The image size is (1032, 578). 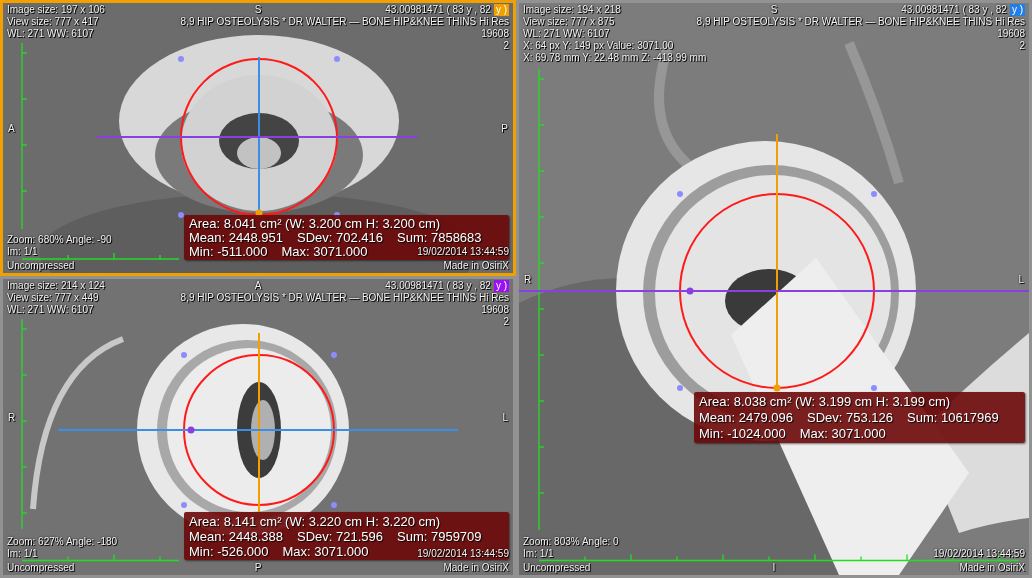 I want to click on roi-stat-text: Mean: 2448.951, so click(x=236, y=238).